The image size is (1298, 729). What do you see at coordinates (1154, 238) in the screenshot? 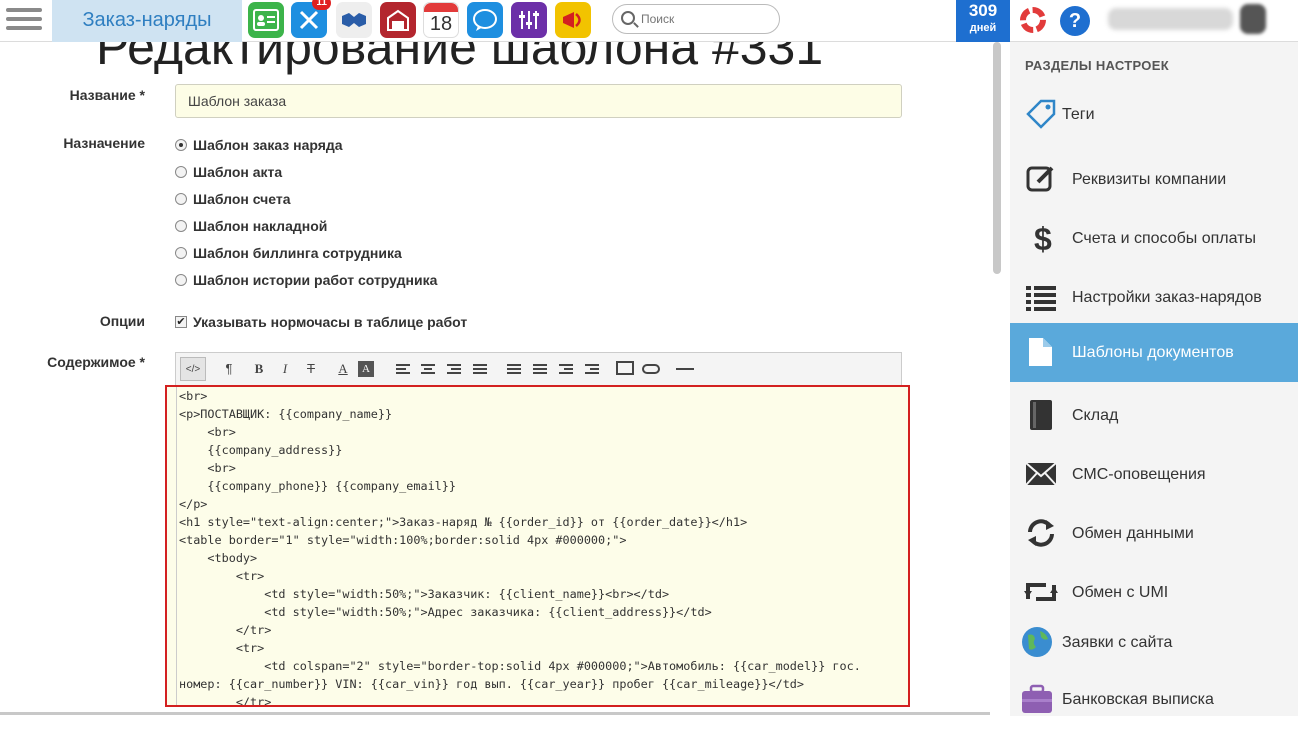
I see `sidebar-item-payments: $ Счета и способы оплаты` at bounding box center [1154, 238].